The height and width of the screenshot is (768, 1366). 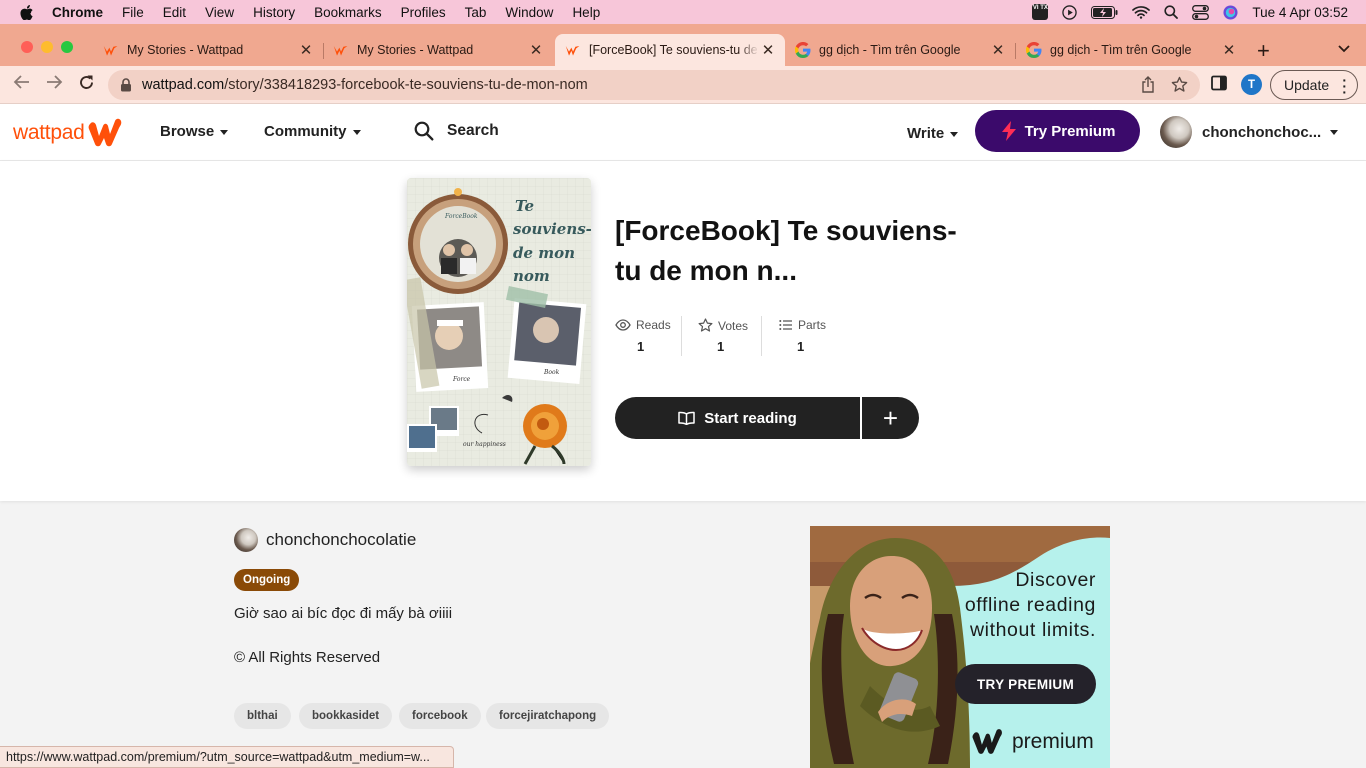 What do you see at coordinates (27, 47) in the screenshot?
I see `close-window-button` at bounding box center [27, 47].